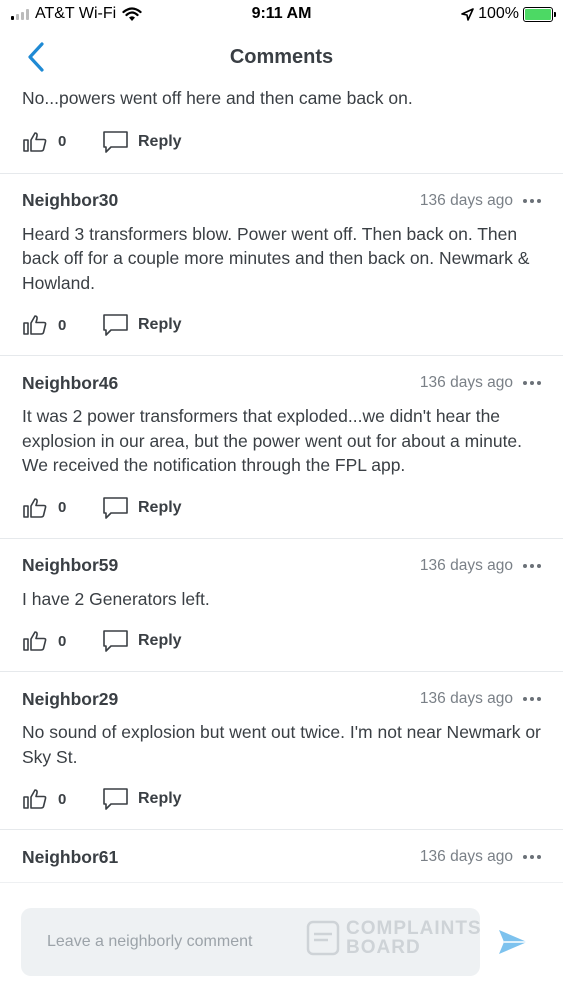  I want to click on battery-icon, so click(539, 14).